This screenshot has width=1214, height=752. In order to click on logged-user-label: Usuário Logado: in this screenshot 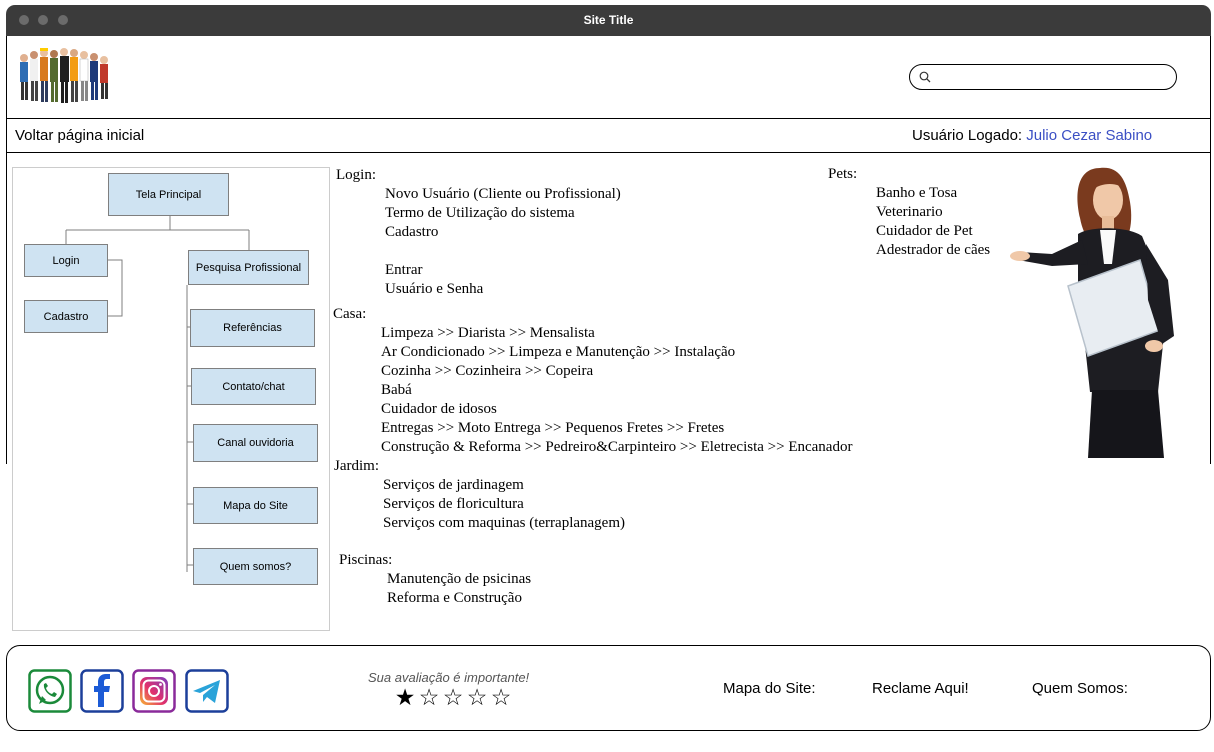, I will do `click(967, 135)`.